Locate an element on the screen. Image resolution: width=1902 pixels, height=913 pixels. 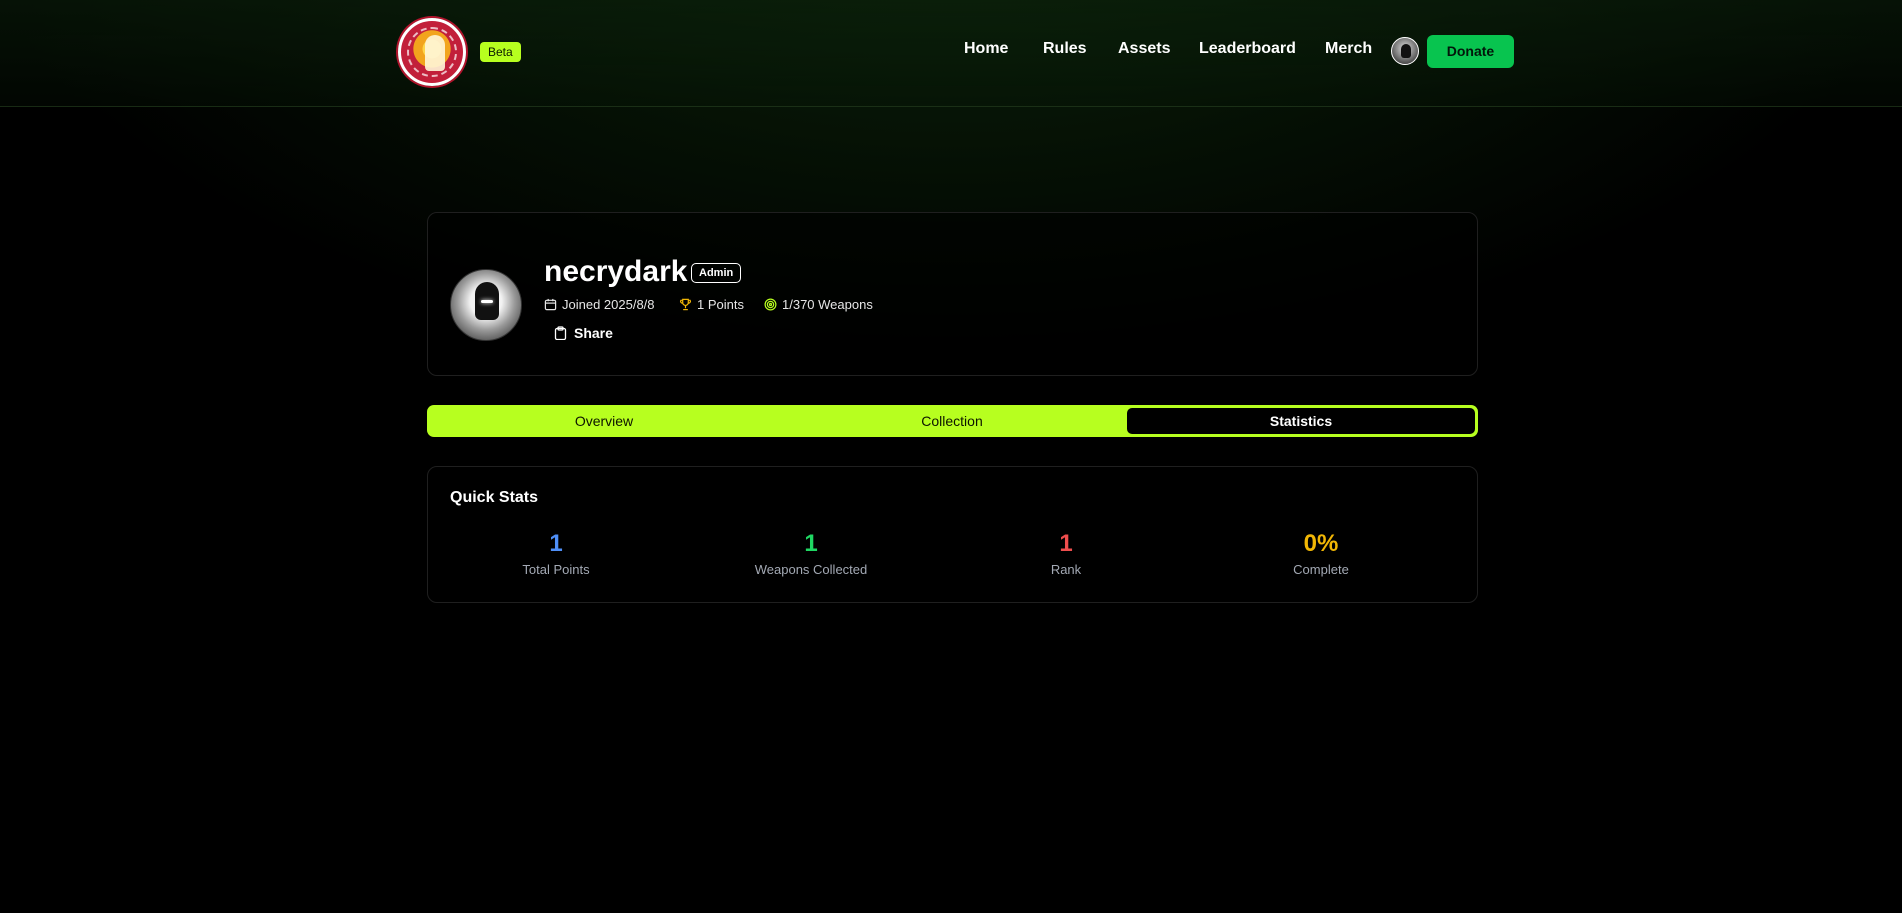
points-meta: 1 Points is located at coordinates (711, 304).